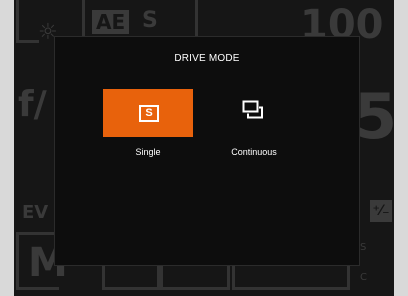  Describe the element at coordinates (207, 58) in the screenshot. I see `dialog-title: DRIVE MODE` at that location.